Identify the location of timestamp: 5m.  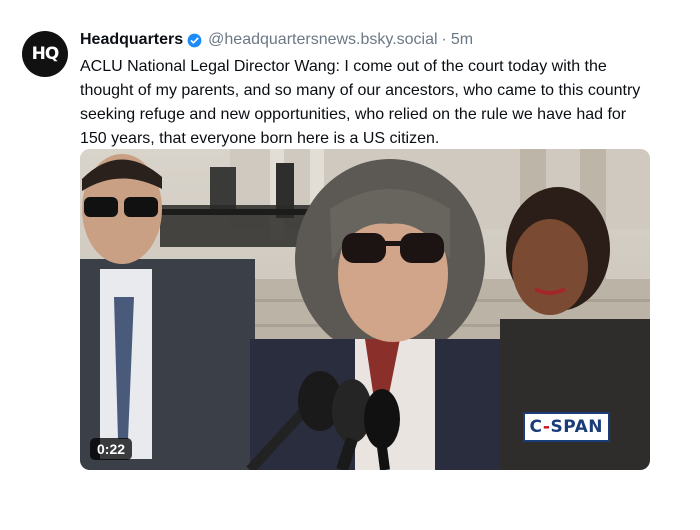
(462, 40).